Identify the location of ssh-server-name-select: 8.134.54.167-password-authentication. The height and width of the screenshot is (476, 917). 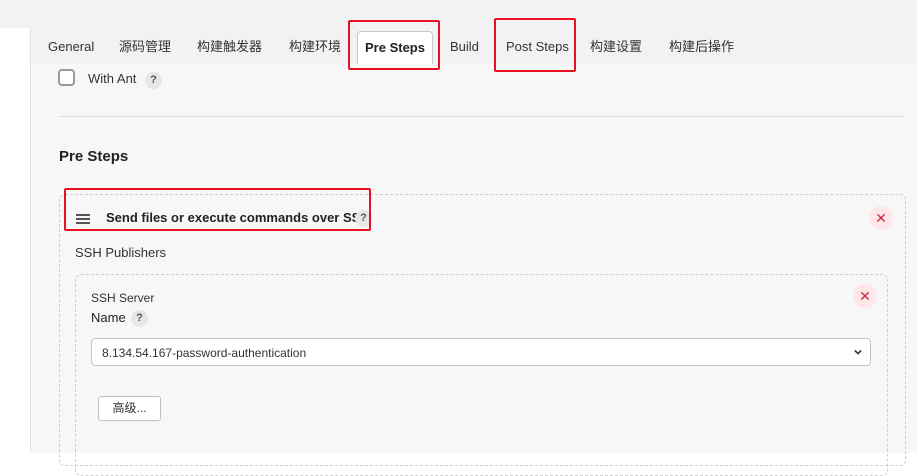
(481, 352).